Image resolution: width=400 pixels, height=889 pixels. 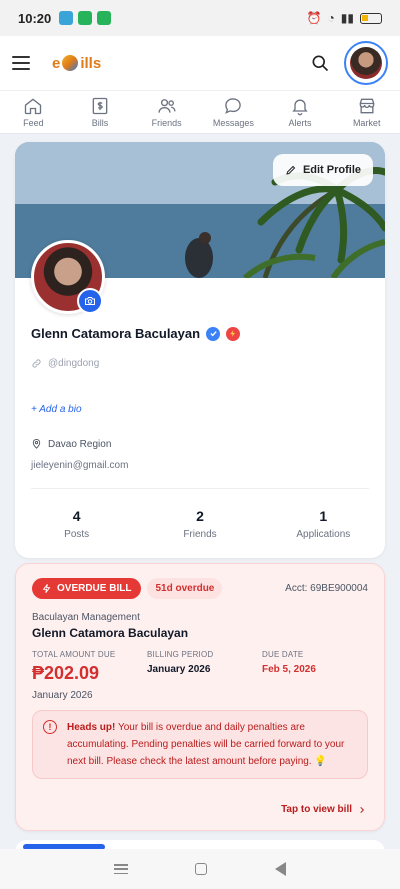 I want to click on tab-alerts: Alerts, so click(x=300, y=112).